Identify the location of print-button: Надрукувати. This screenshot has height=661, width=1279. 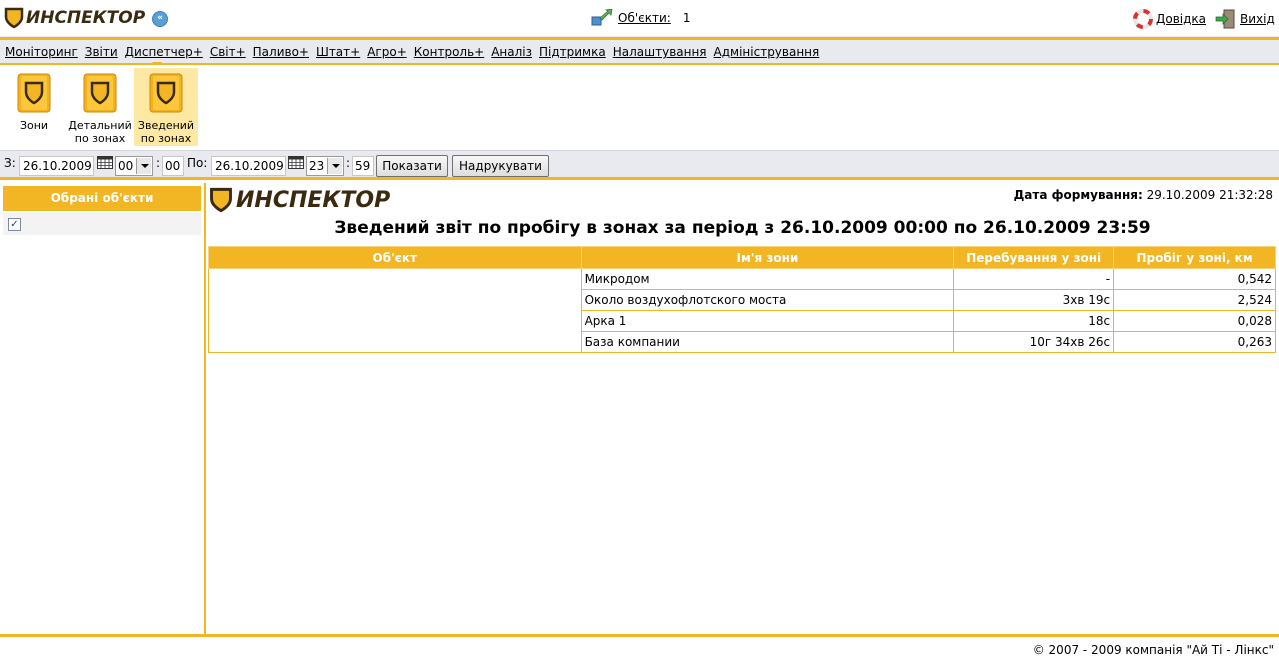
(500, 166).